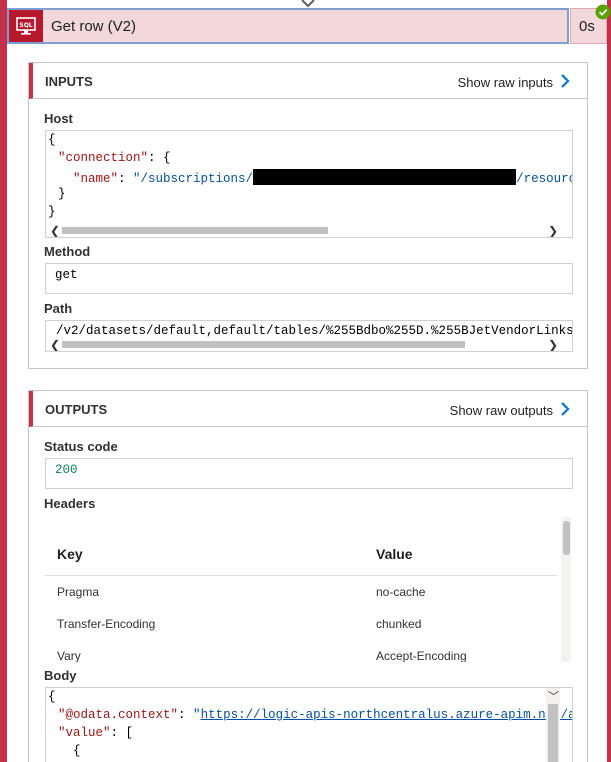 Image resolution: width=611 pixels, height=762 pixels. Describe the element at coordinates (544, 179) in the screenshot. I see `code-string: /resourc` at that location.